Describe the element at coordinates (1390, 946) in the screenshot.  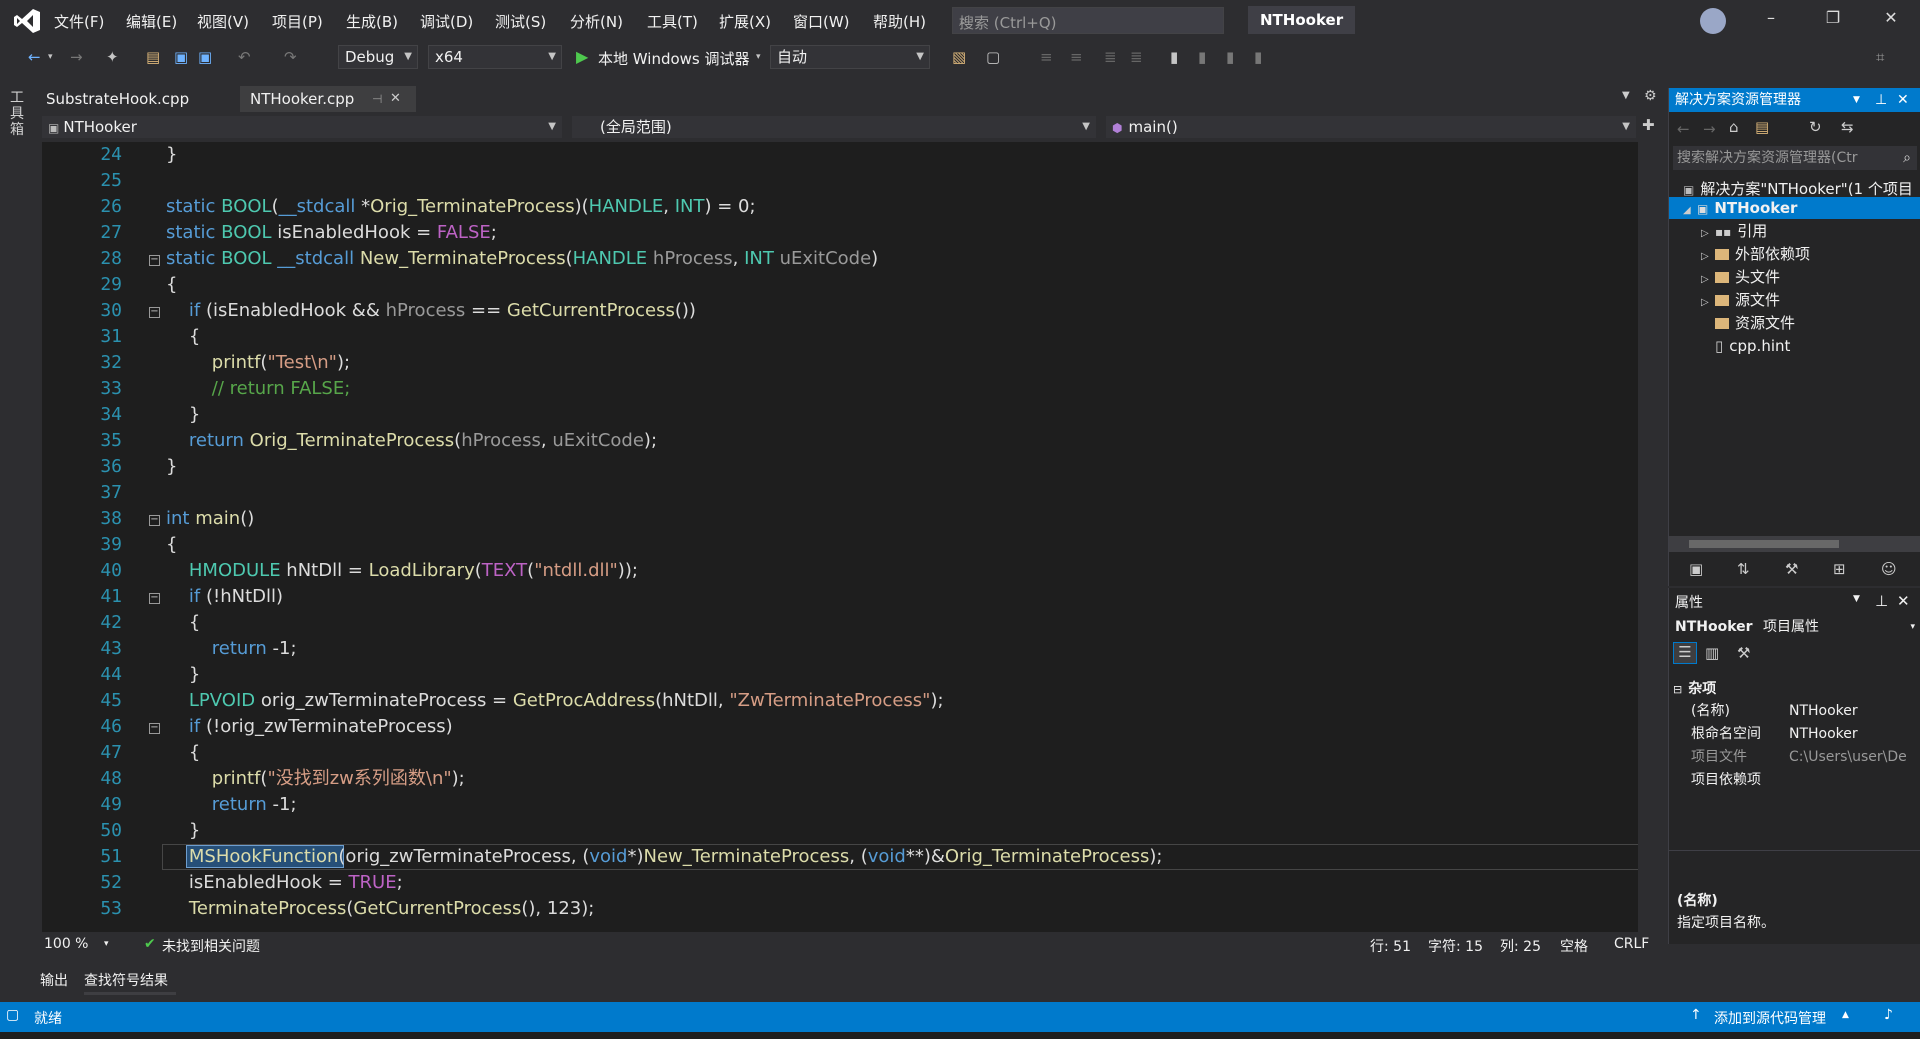
I see `line-indicator: 行: 51` at that location.